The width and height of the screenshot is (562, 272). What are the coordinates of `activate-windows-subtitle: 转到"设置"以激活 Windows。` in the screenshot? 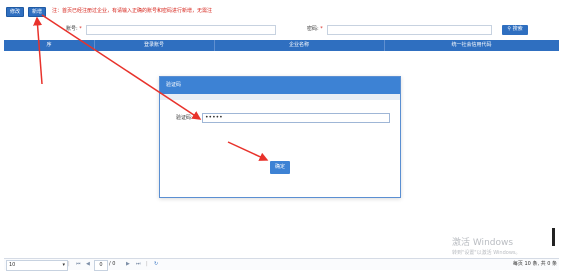 It's located at (486, 253).